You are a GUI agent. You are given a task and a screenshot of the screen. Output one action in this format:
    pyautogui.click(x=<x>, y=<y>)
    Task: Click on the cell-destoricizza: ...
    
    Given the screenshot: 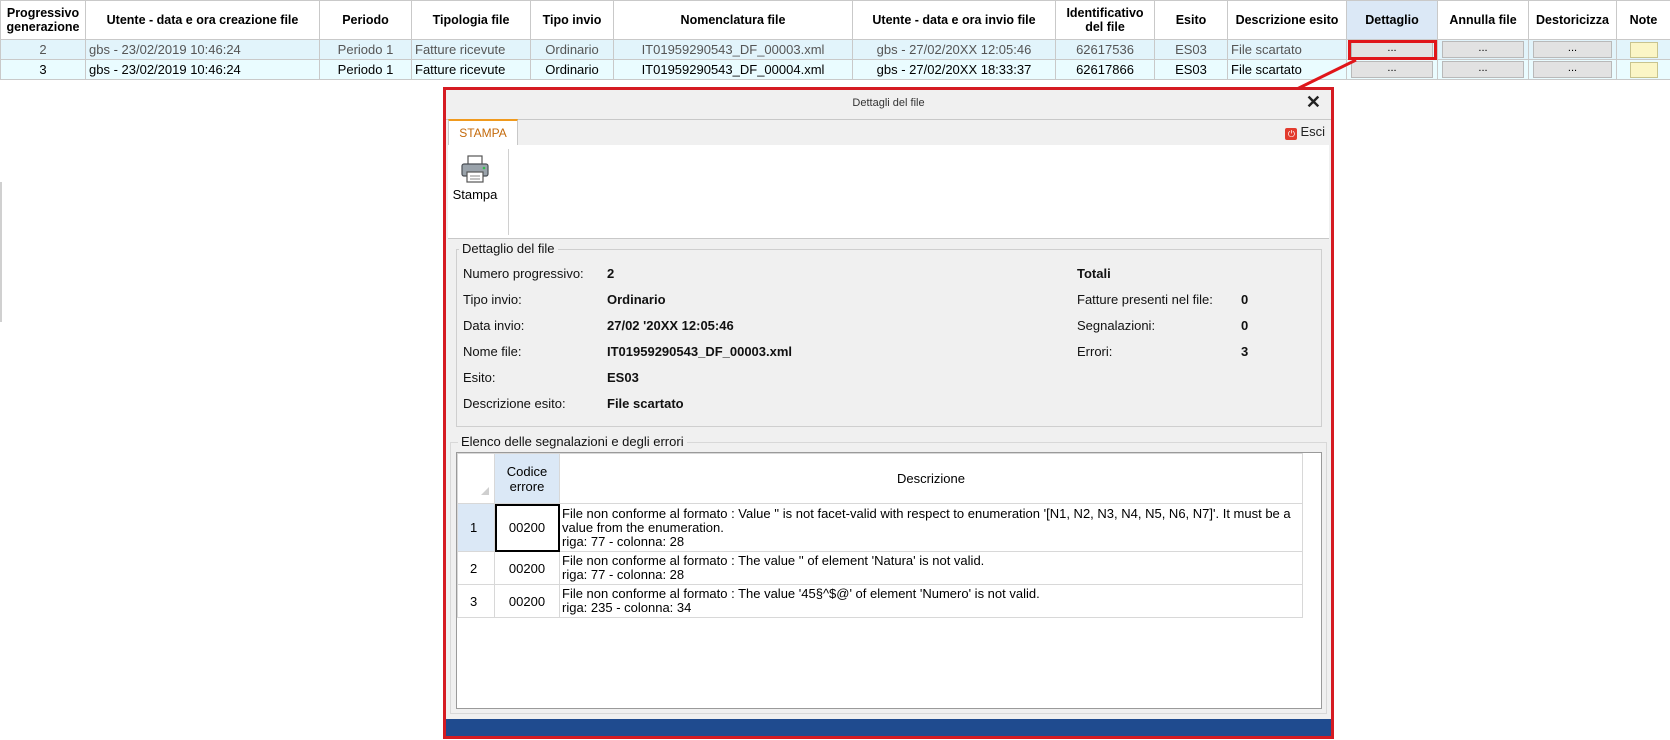 What is the action you would take?
    pyautogui.click(x=1572, y=69)
    